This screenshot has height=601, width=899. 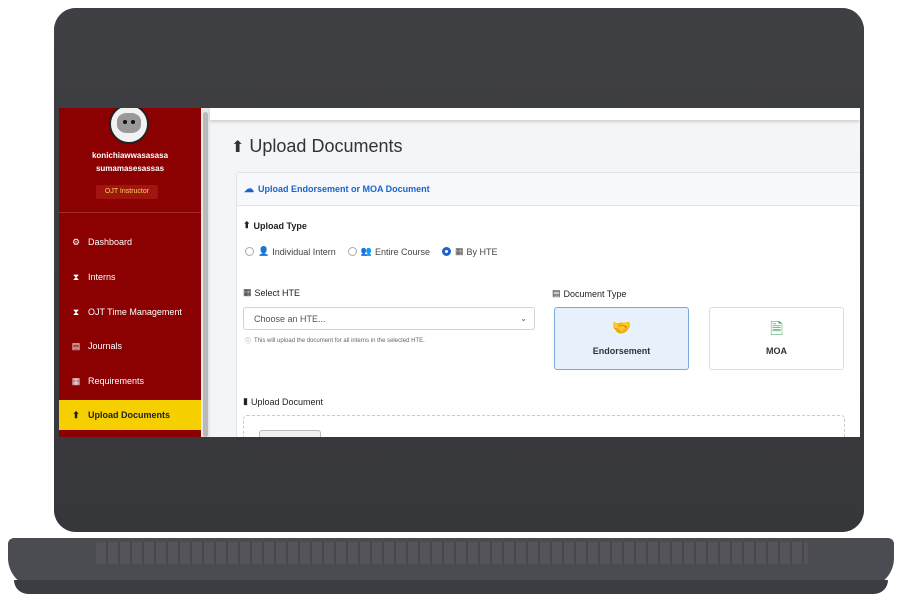 I want to click on upload-type-label: ⬆ Upload Type, so click(x=275, y=225).